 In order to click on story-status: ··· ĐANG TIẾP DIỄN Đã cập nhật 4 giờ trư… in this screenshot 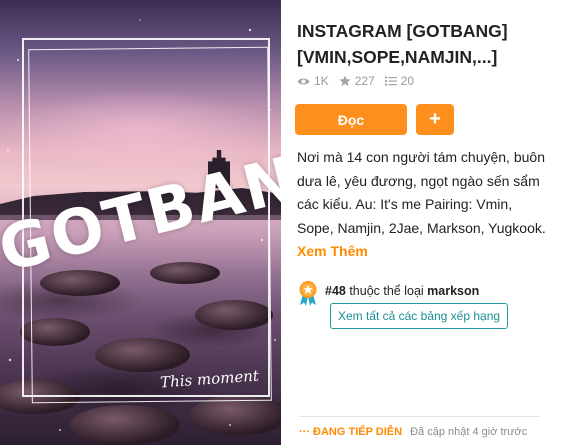, I will do `click(413, 432)`.